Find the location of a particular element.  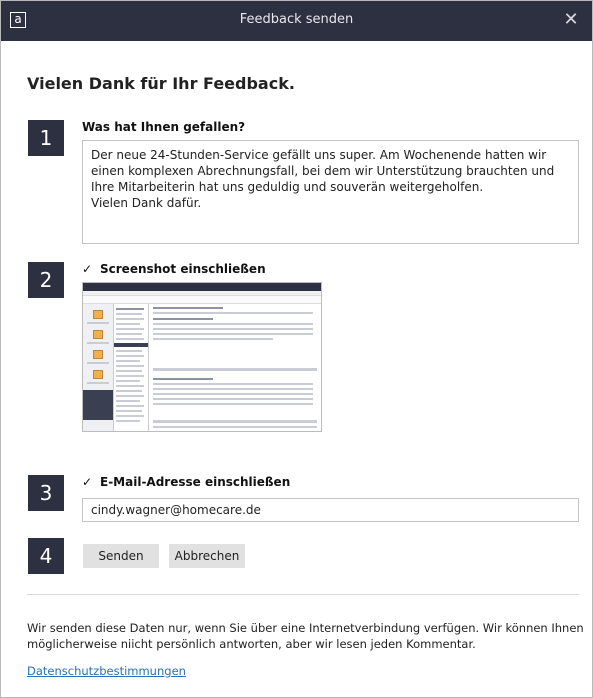

window-title: Feedback senden is located at coordinates (296, 19).